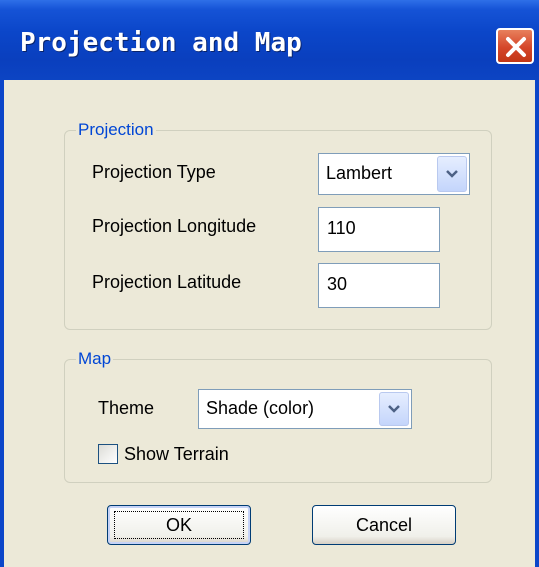  I want to click on theme-select: Shade (color), so click(305, 409).